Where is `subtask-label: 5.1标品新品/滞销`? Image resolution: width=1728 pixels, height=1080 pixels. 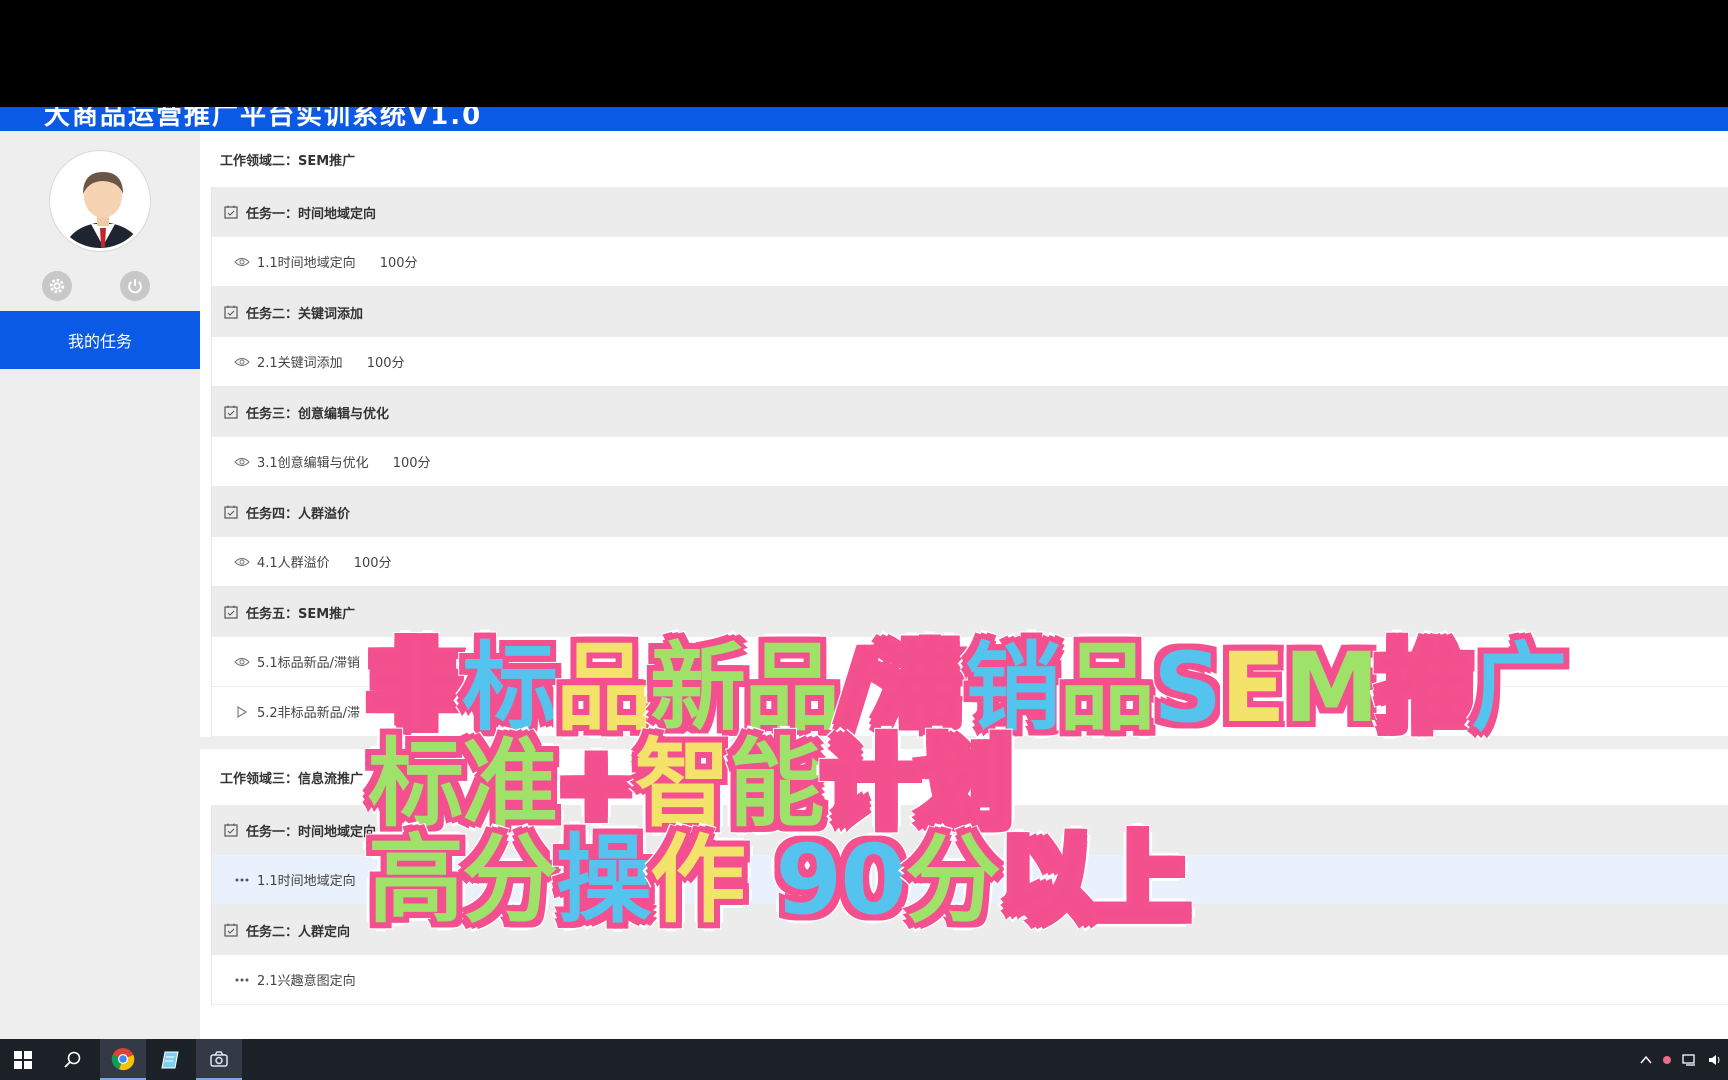 subtask-label: 5.1标品新品/滞销 is located at coordinates (309, 663).